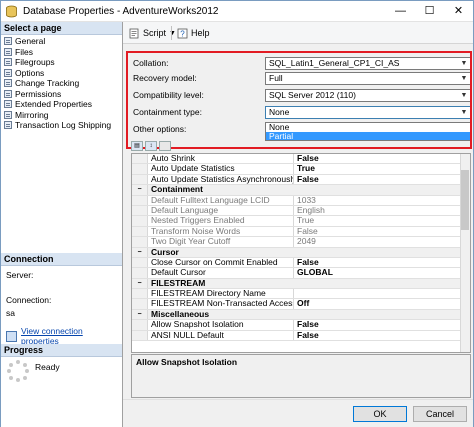 This screenshot has width=474, height=427. Describe the element at coordinates (61, 52) in the screenshot. I see `page-item-files: Files` at that location.